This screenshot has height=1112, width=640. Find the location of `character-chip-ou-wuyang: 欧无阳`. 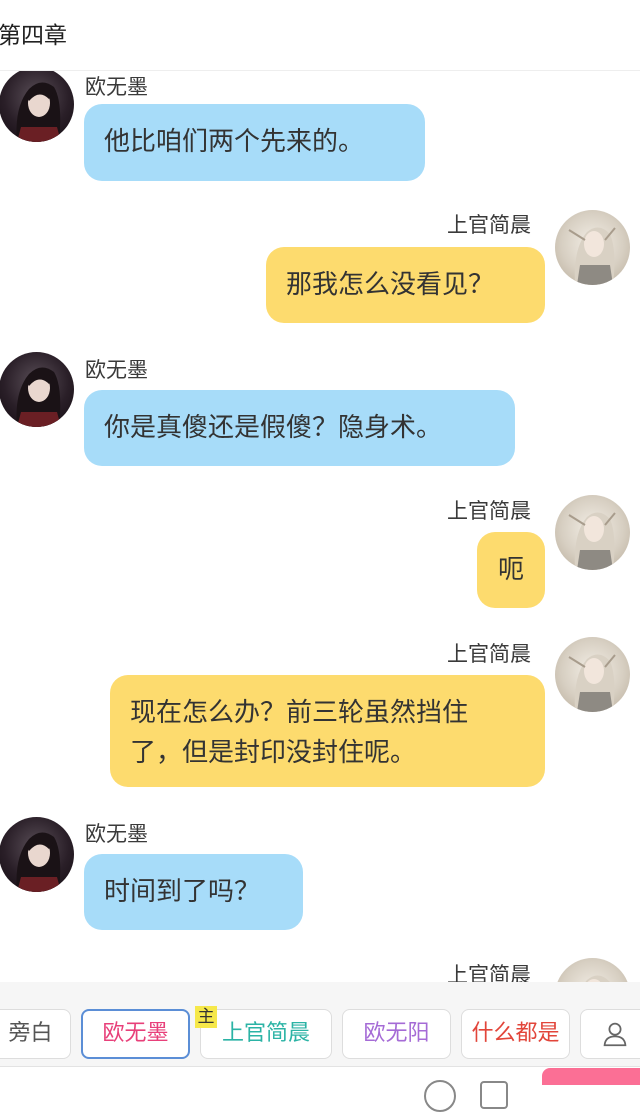

character-chip-ou-wuyang: 欧无阳 is located at coordinates (396, 1034).